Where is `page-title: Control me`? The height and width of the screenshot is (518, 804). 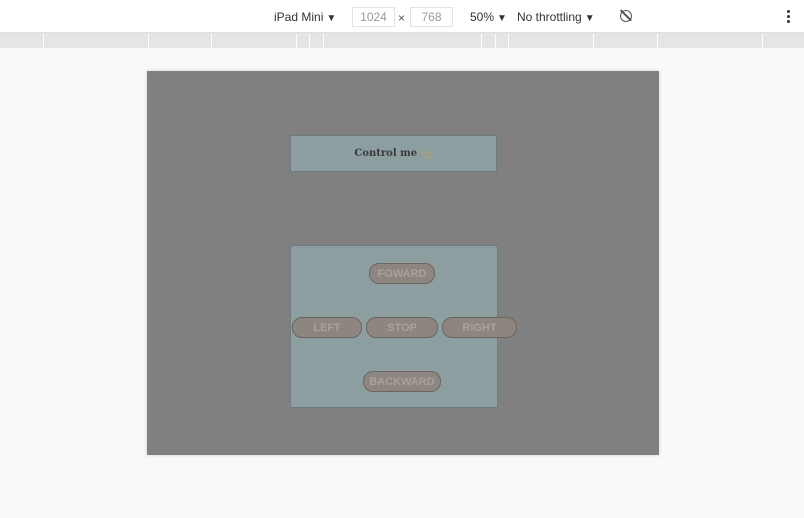 page-title: Control me is located at coordinates (386, 153).